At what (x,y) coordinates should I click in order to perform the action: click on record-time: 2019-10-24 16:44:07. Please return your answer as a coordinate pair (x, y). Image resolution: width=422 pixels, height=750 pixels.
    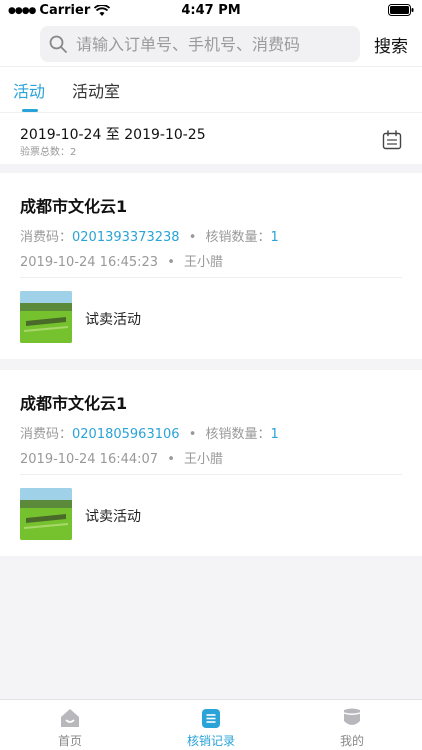
    Looking at the image, I should click on (89, 459).